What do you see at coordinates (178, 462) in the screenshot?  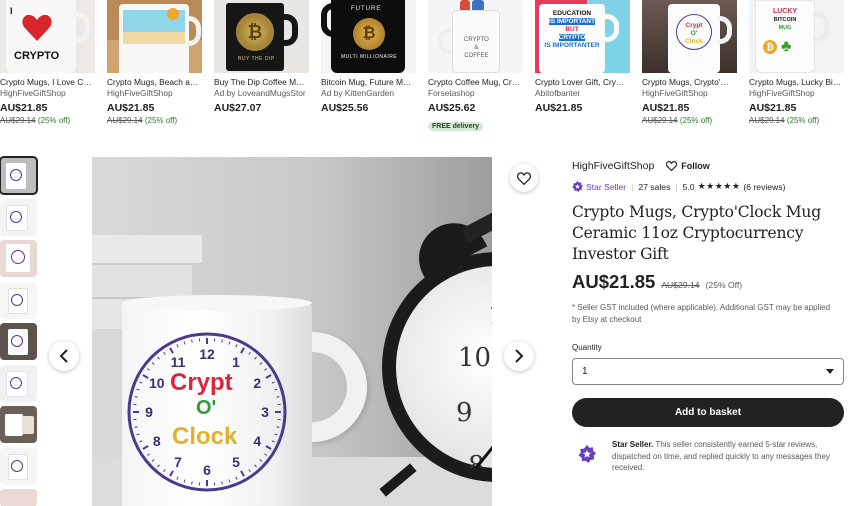 I see `mug-clock-number: 7` at bounding box center [178, 462].